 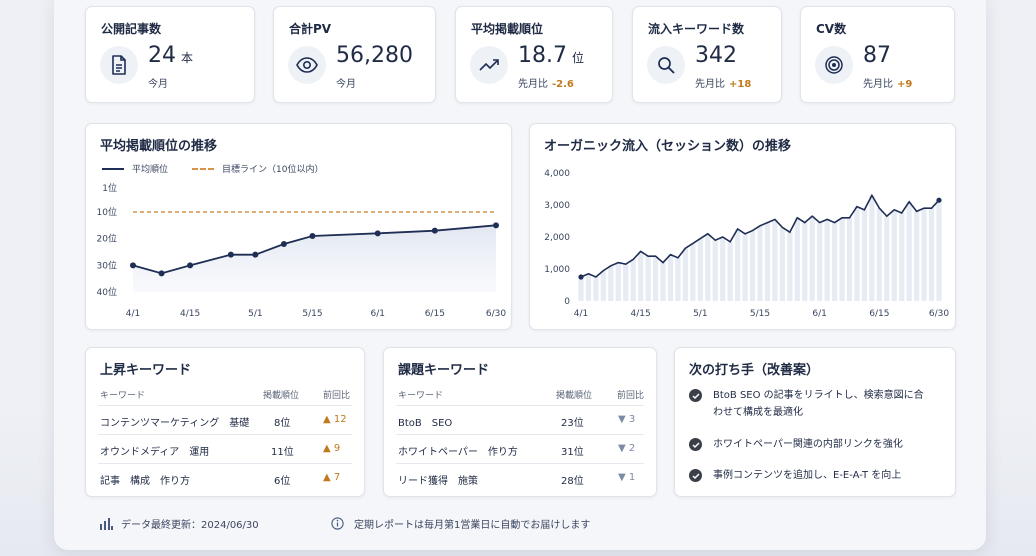 I want to click on table-row: リード獲得 施策 28位 ▼ 1, so click(x=520, y=477).